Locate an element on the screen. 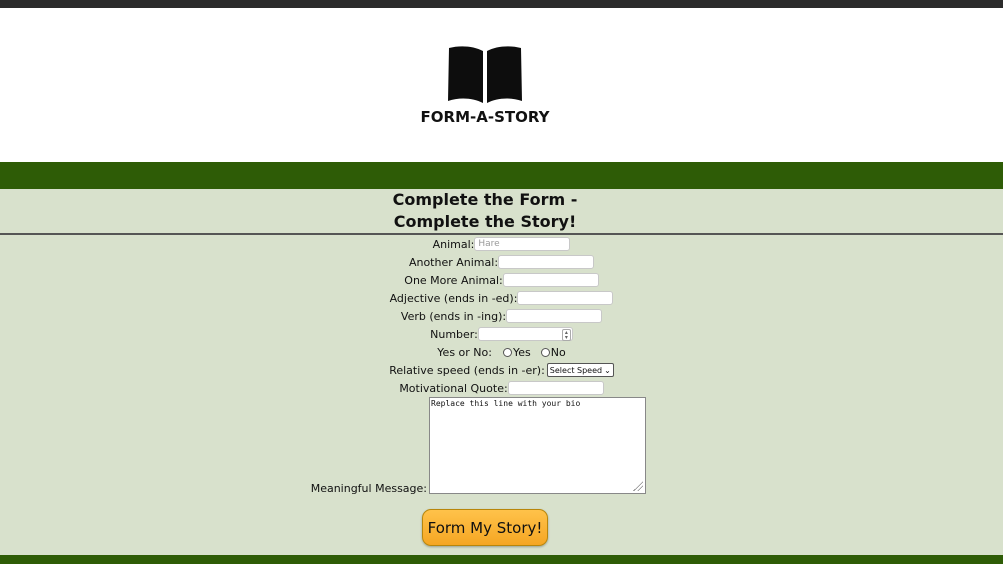  one-more-animal-label: One More Animal: is located at coordinates (453, 280).